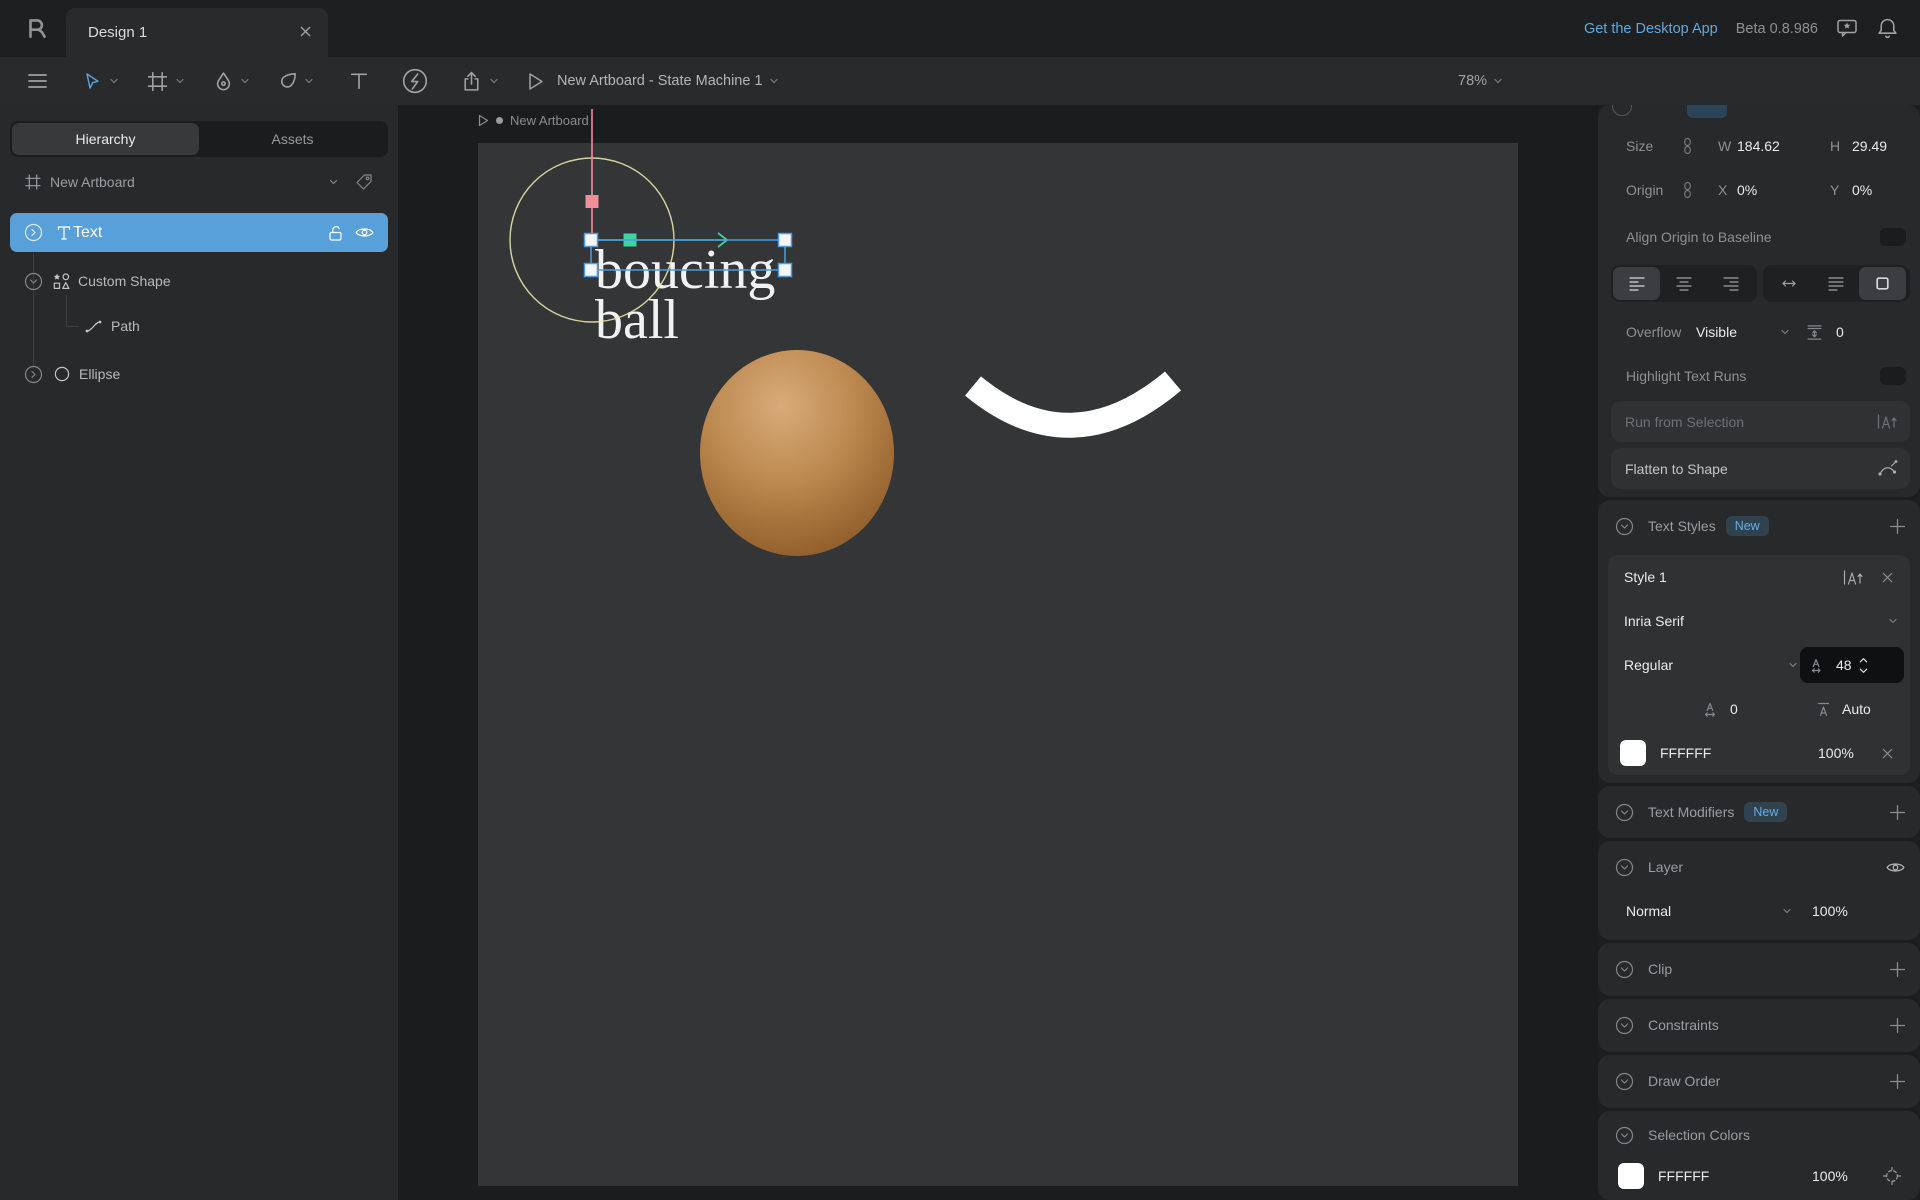 This screenshot has width=1920, height=1200. Describe the element at coordinates (668, 81) in the screenshot. I see `playback-target-dropdown: New Artboard - State Machine 1` at that location.